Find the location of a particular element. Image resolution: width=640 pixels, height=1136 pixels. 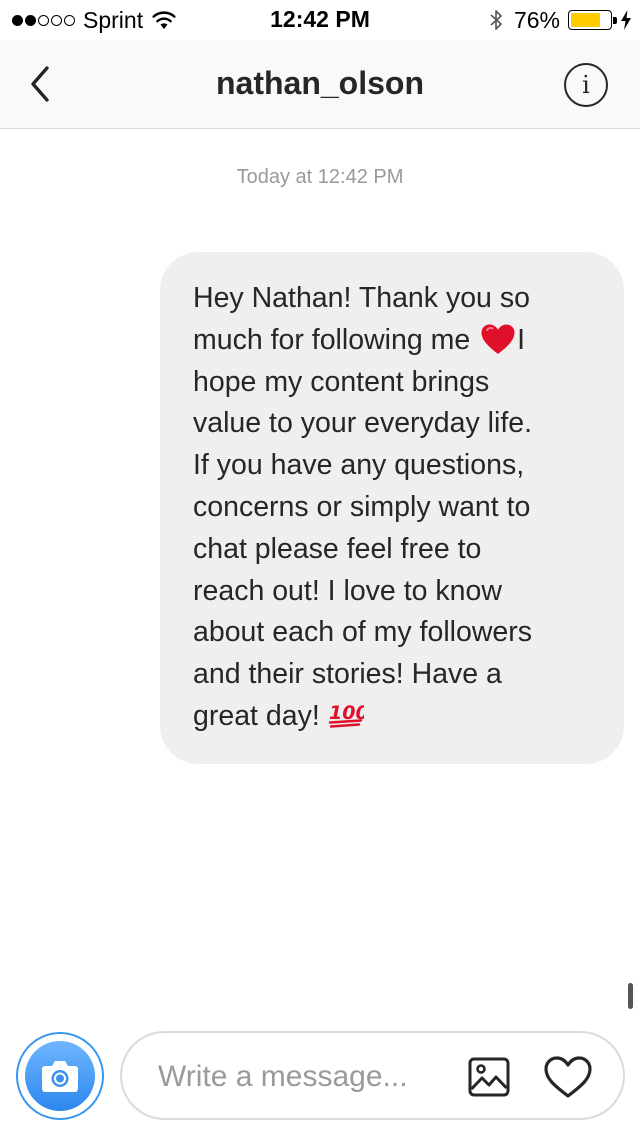

conversation-title: nathan_olson is located at coordinates (320, 83).